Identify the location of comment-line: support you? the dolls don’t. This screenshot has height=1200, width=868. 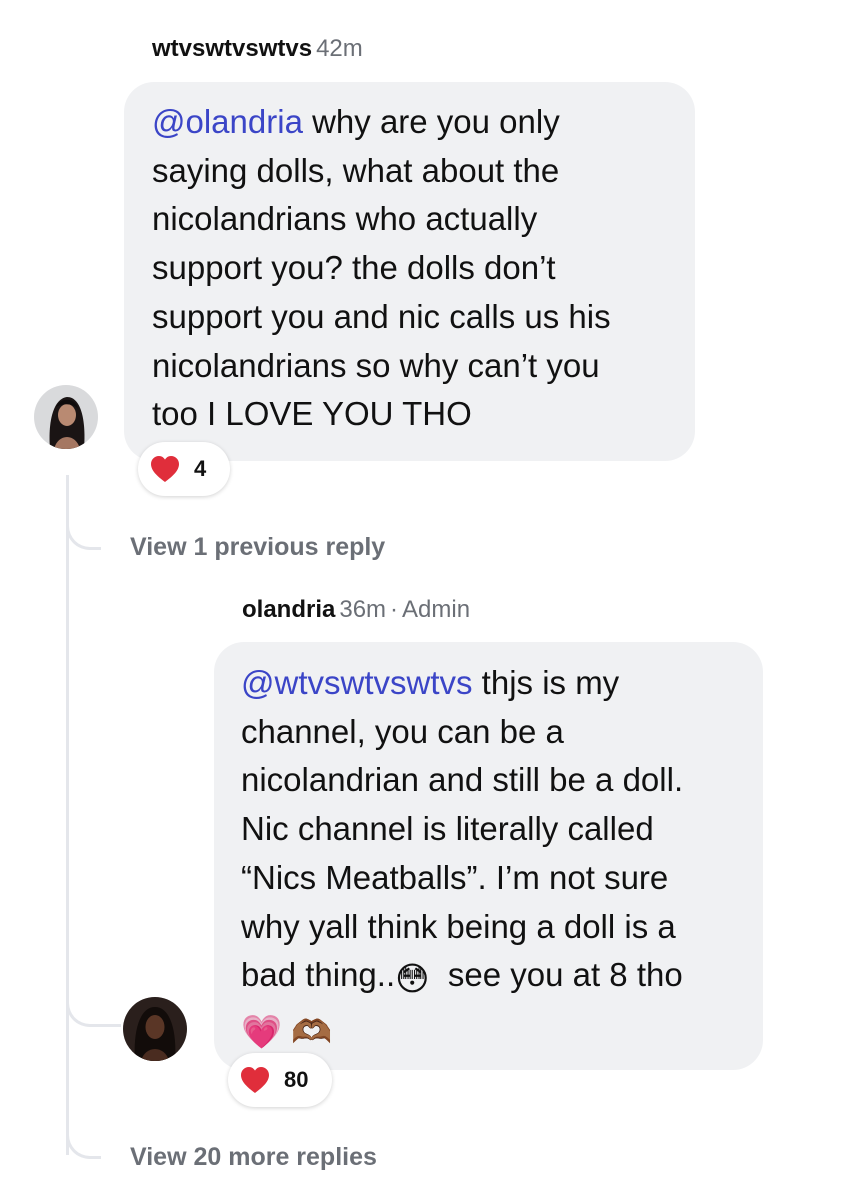
(354, 268).